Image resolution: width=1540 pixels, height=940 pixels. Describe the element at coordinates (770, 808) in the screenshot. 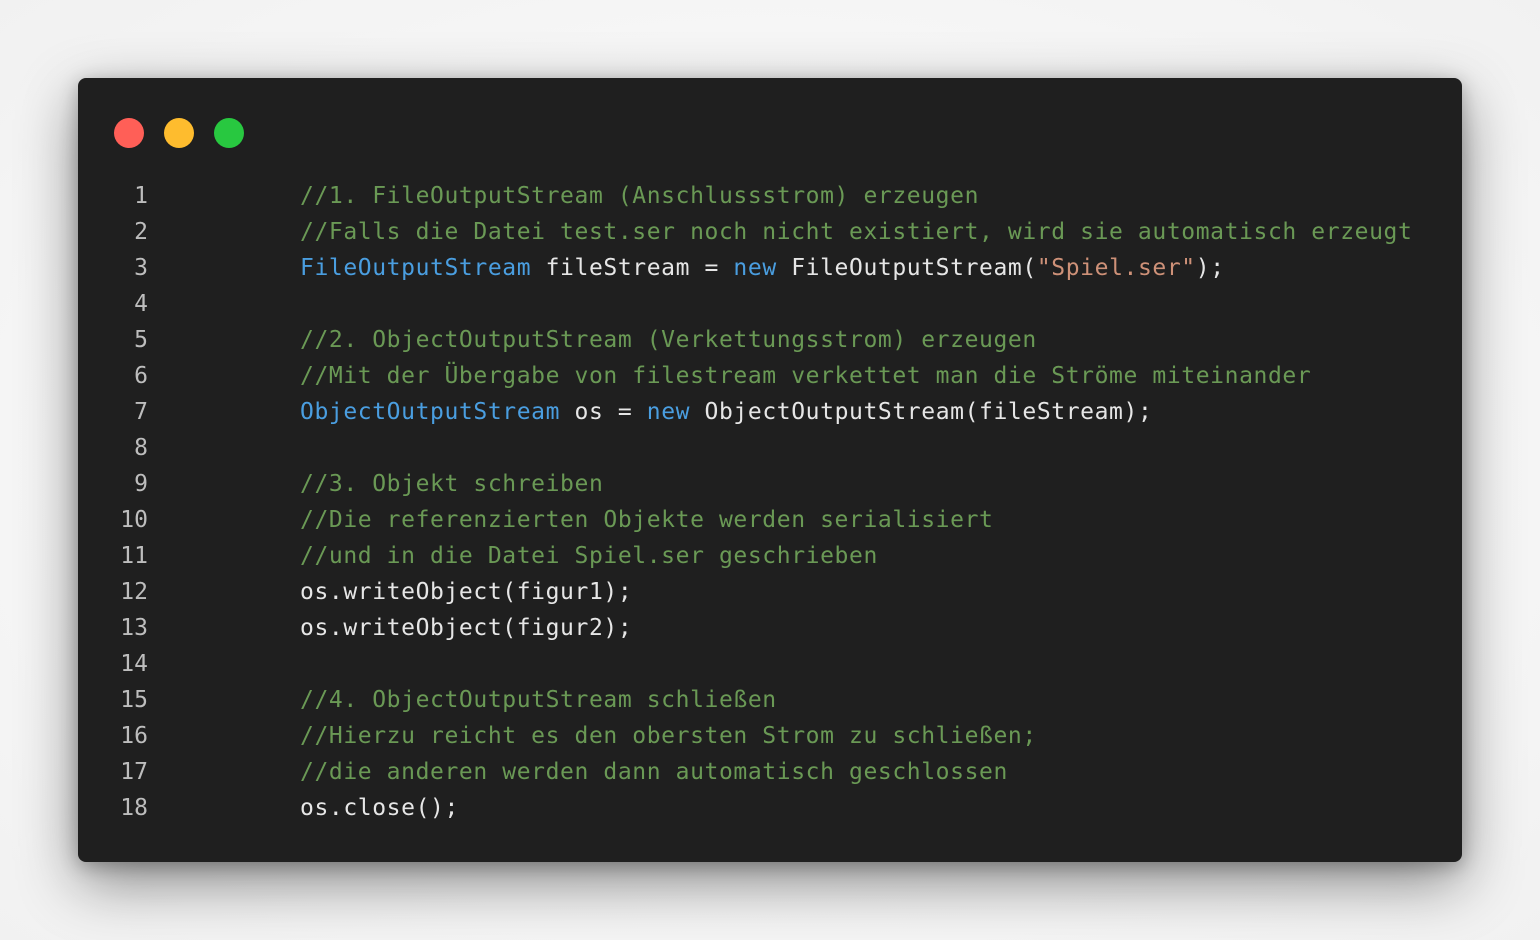

I see `code-line: 18 os.close();` at that location.